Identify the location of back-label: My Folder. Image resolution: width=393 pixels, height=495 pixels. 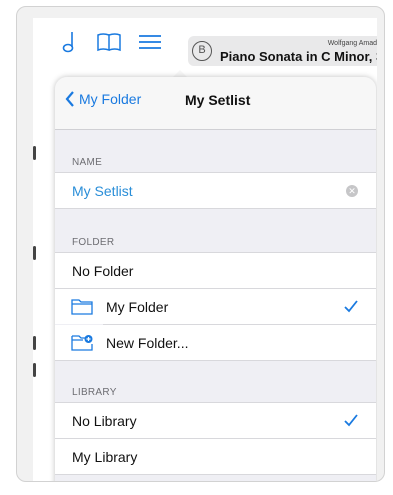
(110, 99).